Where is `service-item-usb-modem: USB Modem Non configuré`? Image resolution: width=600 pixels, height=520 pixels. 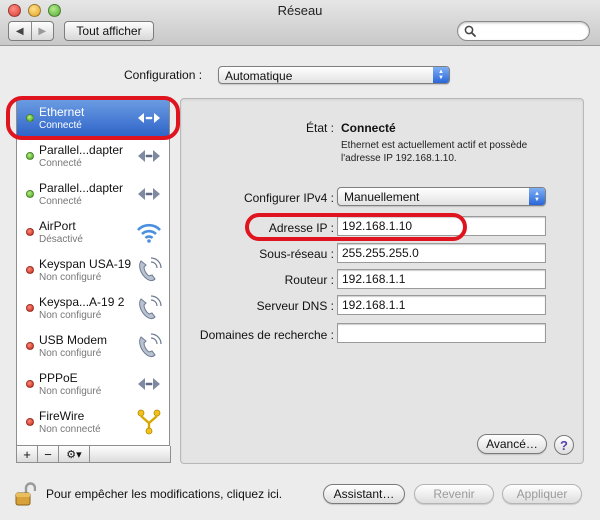
service-item-usb-modem: USB Modem Non configuré is located at coordinates (93, 346).